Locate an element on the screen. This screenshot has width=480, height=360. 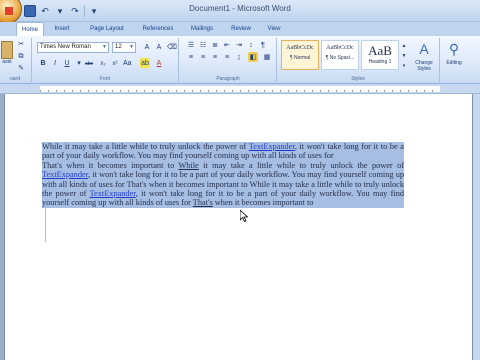
text-run: when it becomes important to is located at coordinates (263, 203).